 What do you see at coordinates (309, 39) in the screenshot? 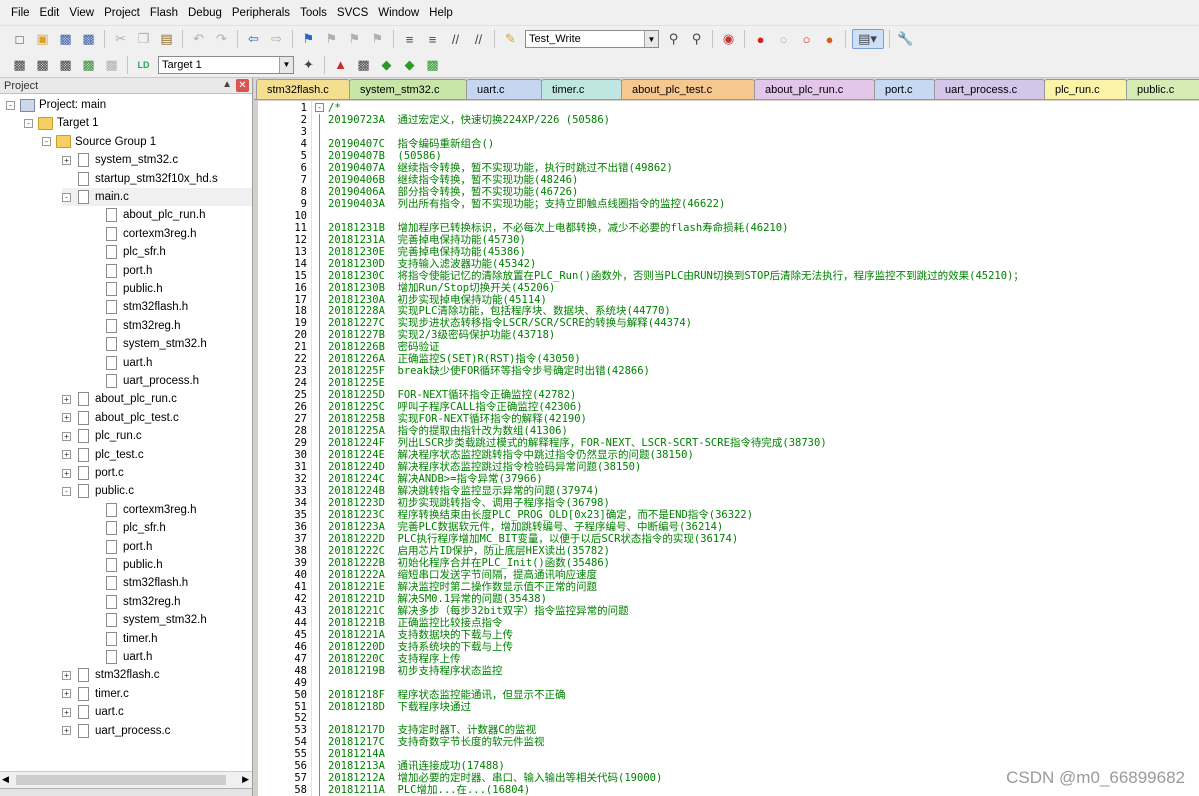
I see `bookmark-icon: ⚑` at bounding box center [309, 39].